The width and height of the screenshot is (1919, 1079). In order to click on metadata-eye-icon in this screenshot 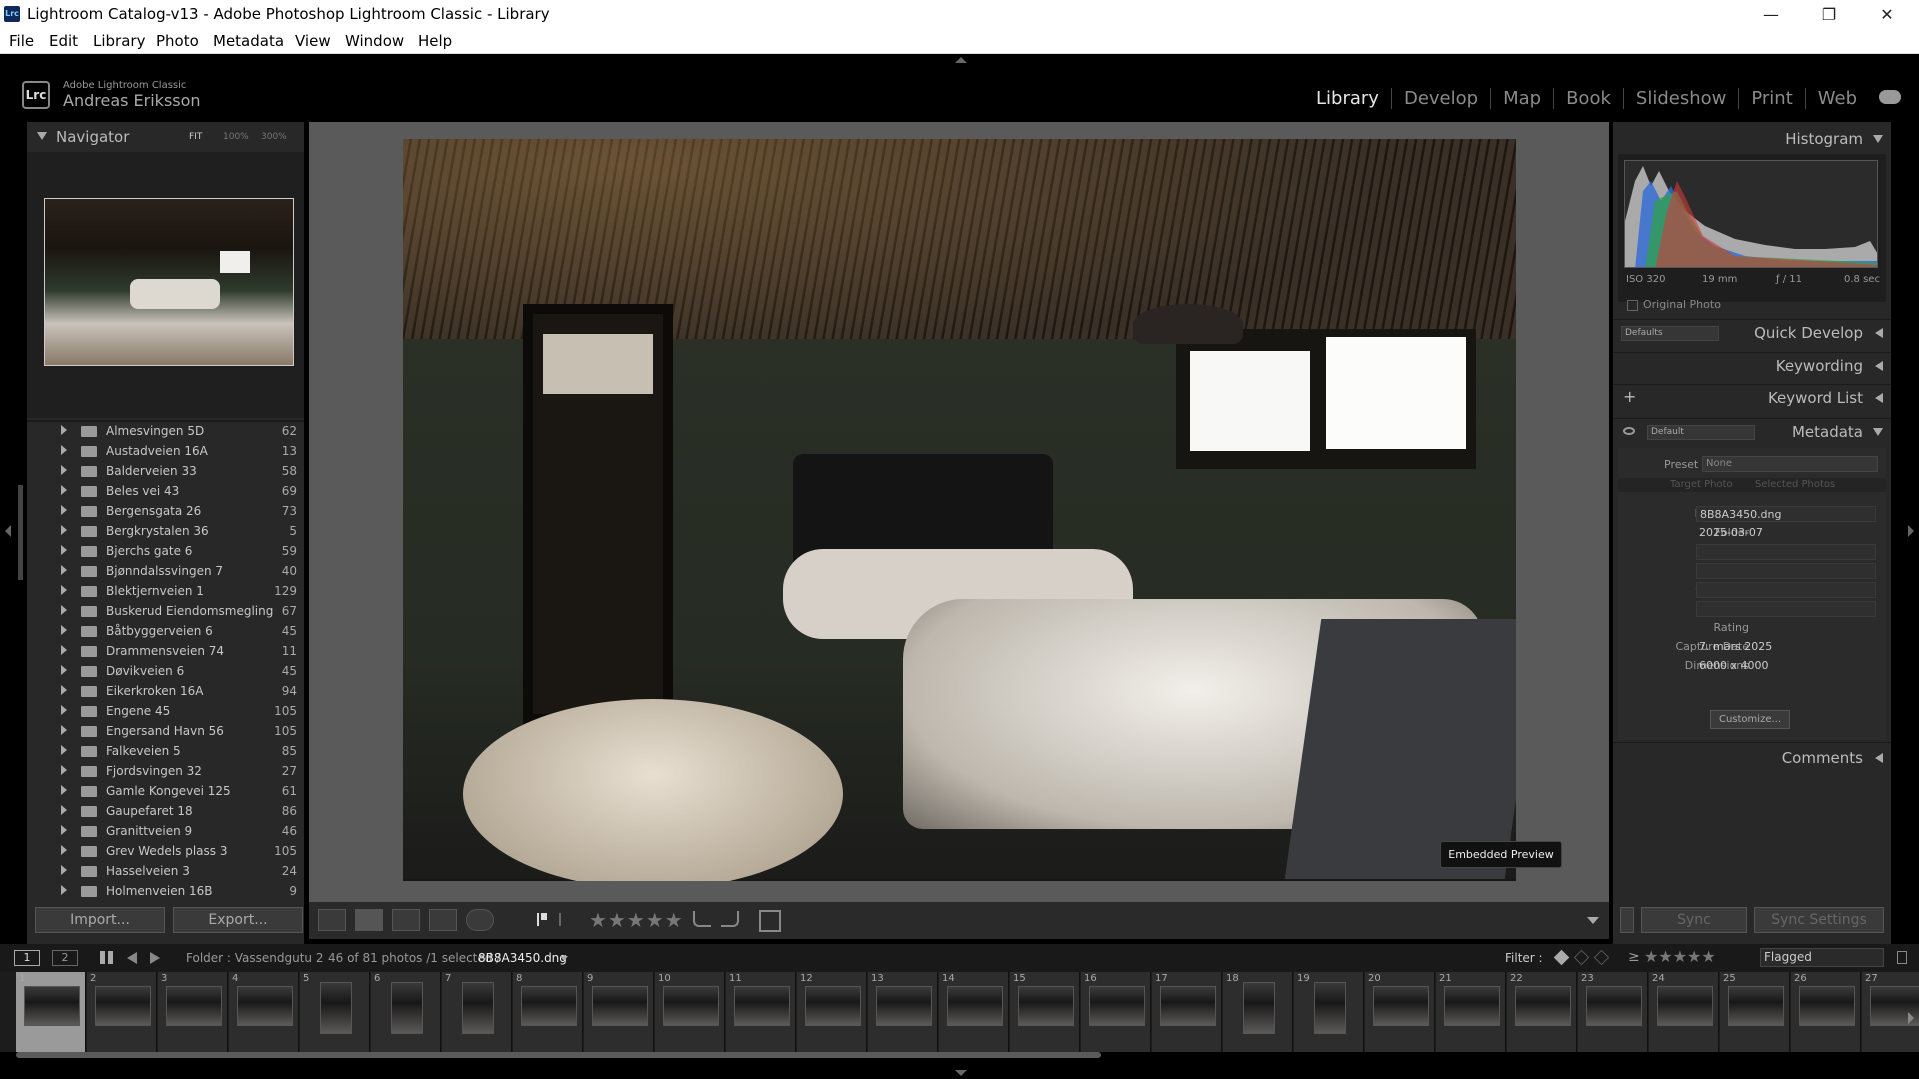, I will do `click(1629, 431)`.